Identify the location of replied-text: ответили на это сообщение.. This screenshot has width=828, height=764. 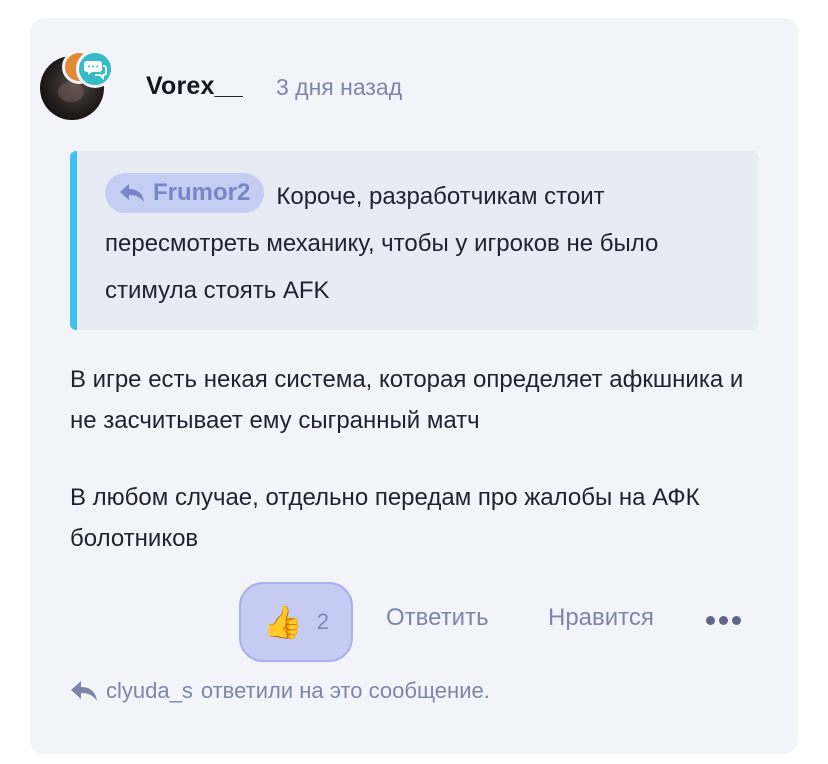
(345, 690).